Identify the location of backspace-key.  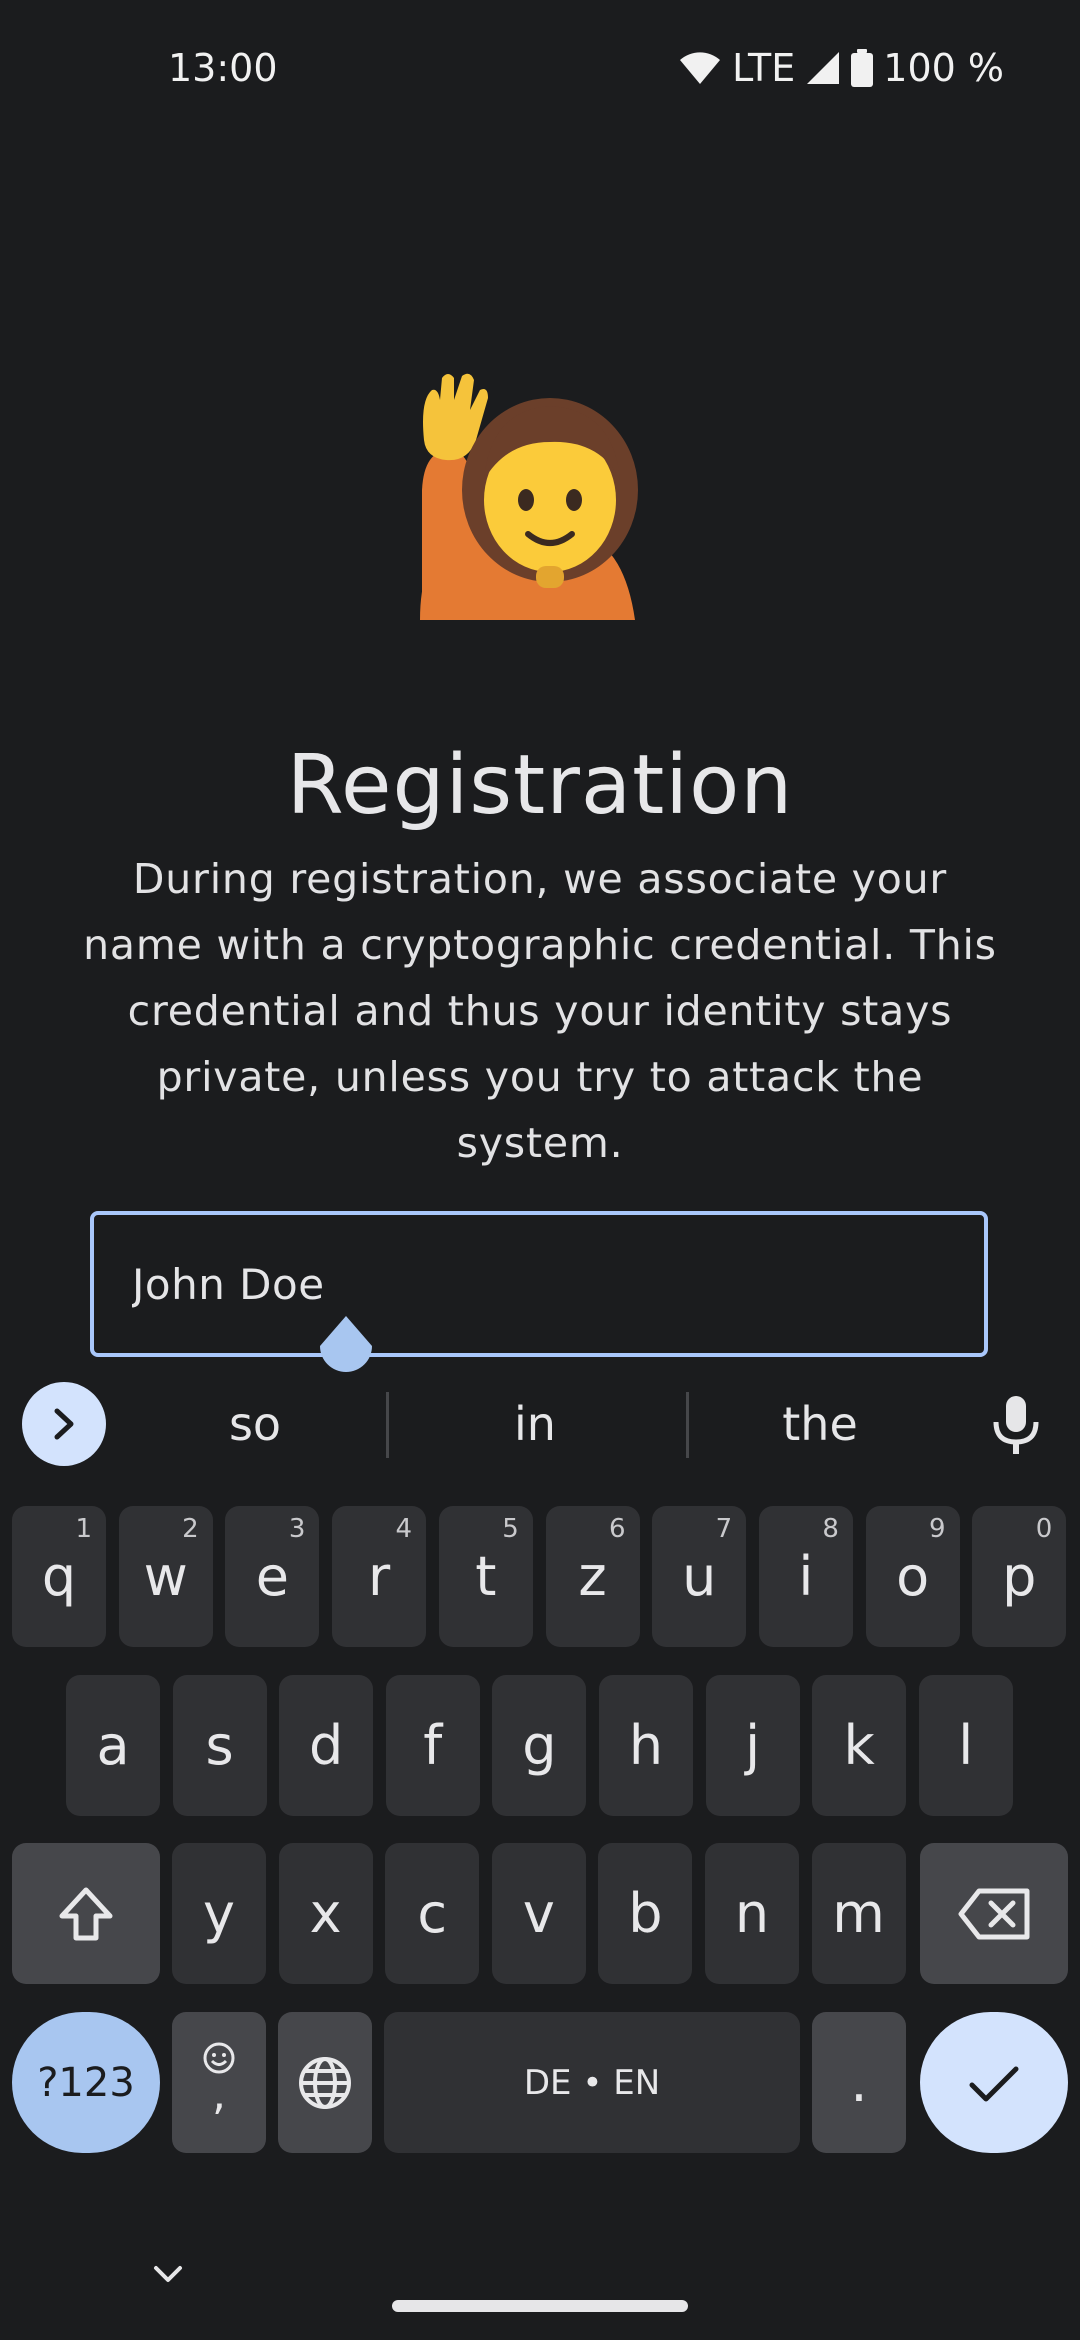
(994, 1913).